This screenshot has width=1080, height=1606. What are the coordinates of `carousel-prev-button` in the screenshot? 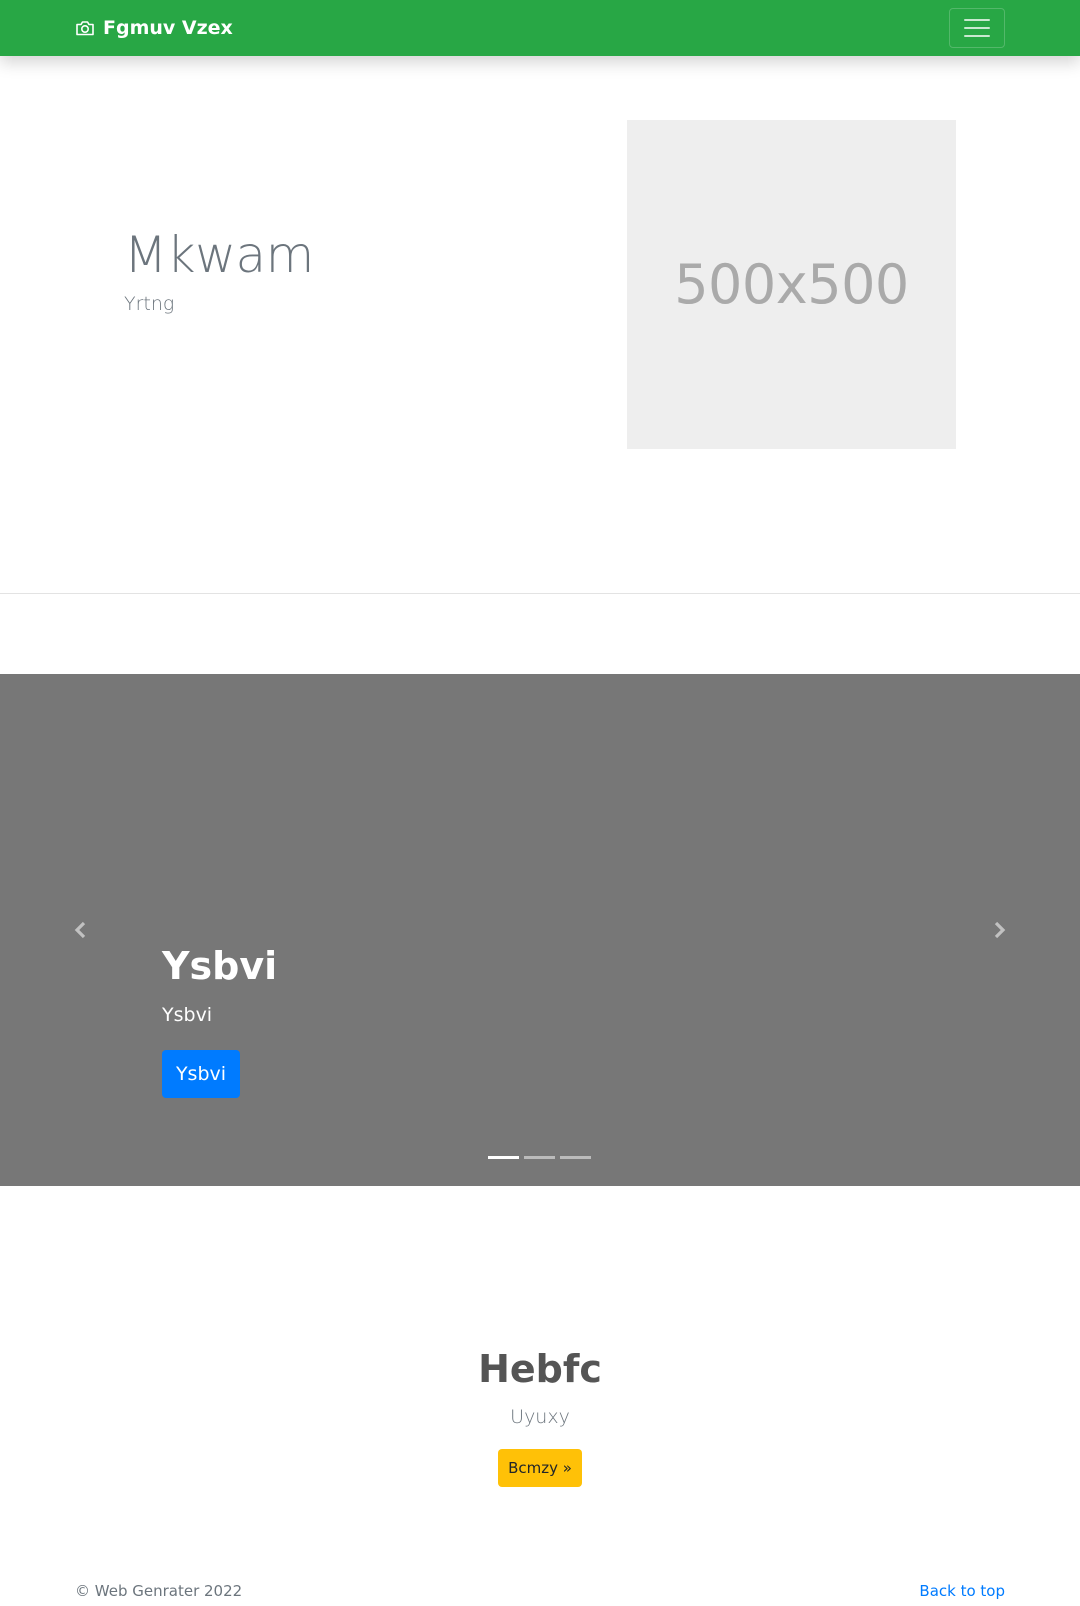 It's located at (80, 930).